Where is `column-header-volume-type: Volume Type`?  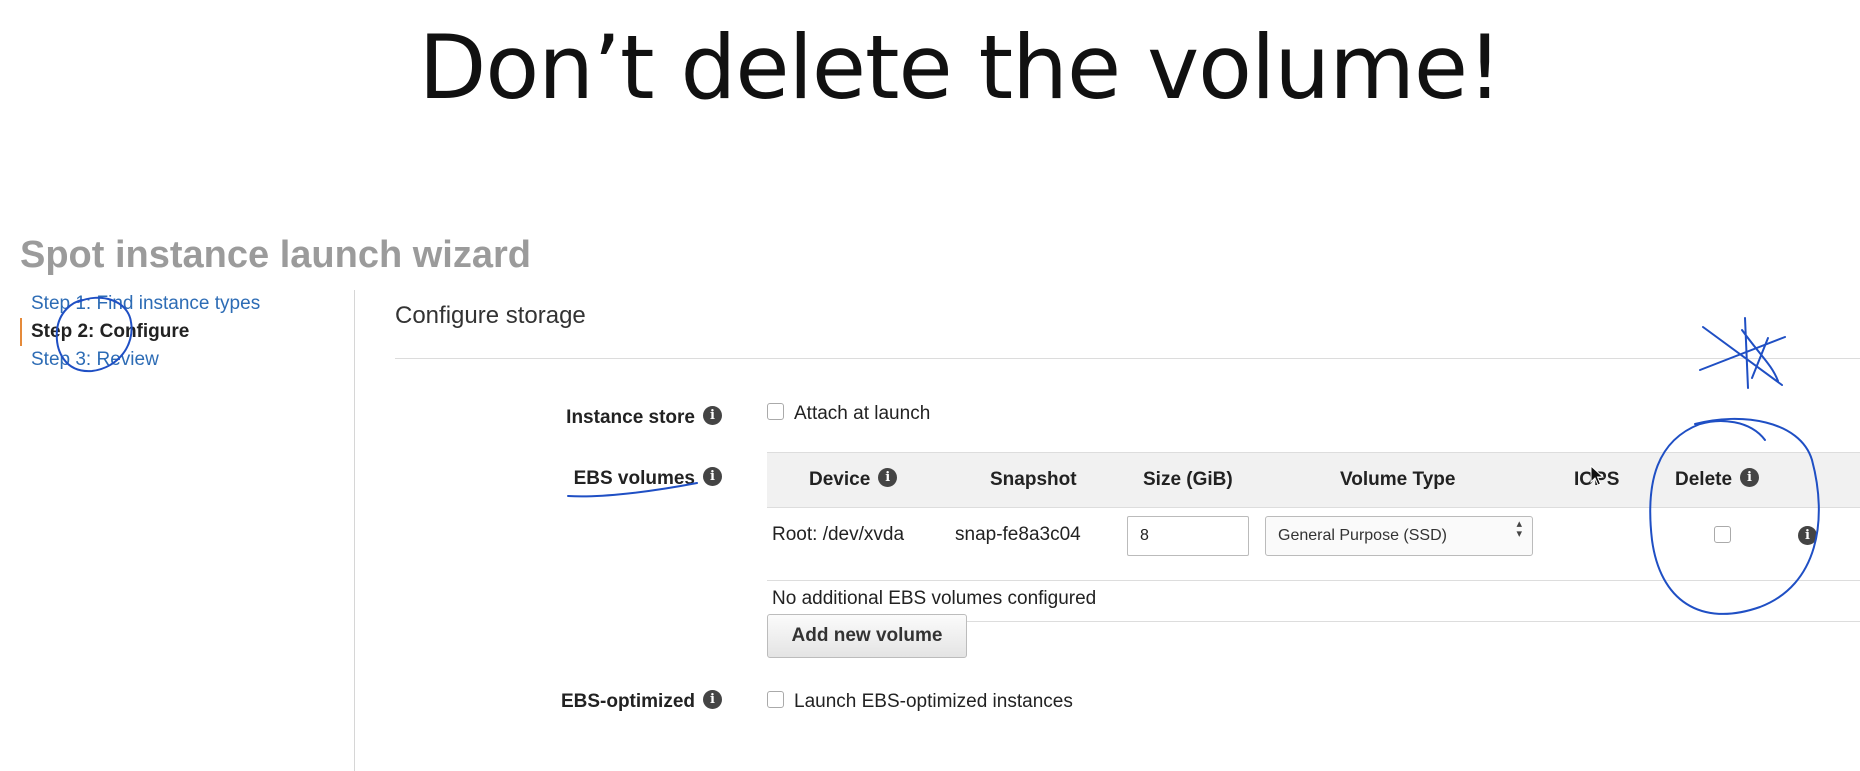
column-header-volume-type: Volume Type is located at coordinates (1398, 479).